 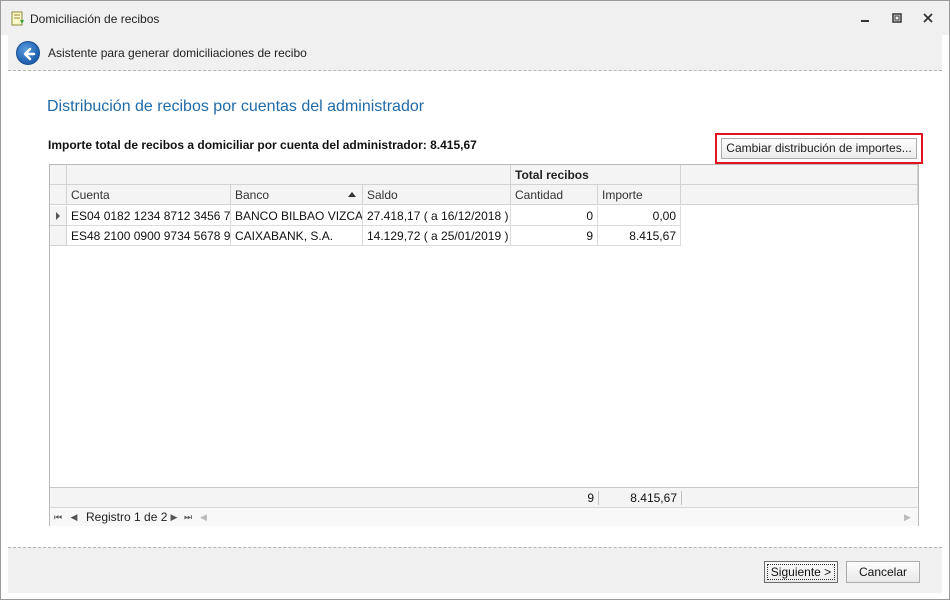 What do you see at coordinates (484, 517) in the screenshot?
I see `record-navigator: ⏮ ◀ Registro 1 de 2 ▶ ⏭ ◀ ▶` at bounding box center [484, 517].